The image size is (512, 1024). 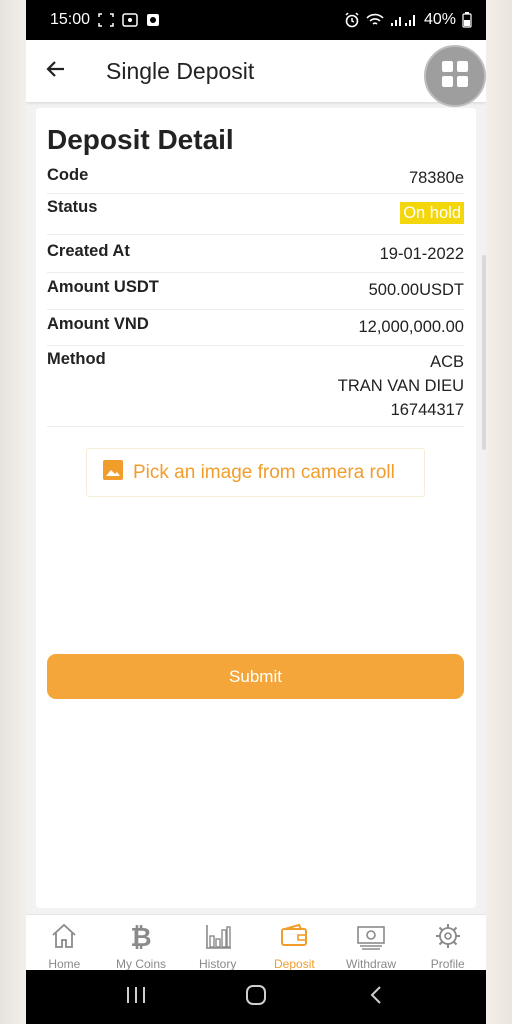 I want to click on image-icon, so click(x=113, y=472).